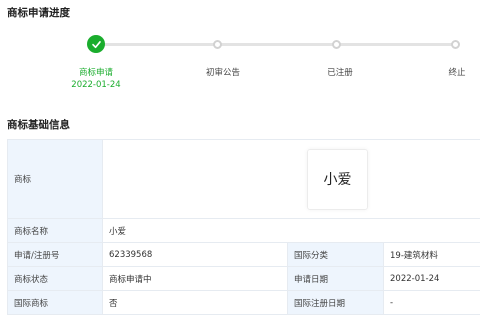  Describe the element at coordinates (431, 302) in the screenshot. I see `intl-reg-date-value: -` at that location.